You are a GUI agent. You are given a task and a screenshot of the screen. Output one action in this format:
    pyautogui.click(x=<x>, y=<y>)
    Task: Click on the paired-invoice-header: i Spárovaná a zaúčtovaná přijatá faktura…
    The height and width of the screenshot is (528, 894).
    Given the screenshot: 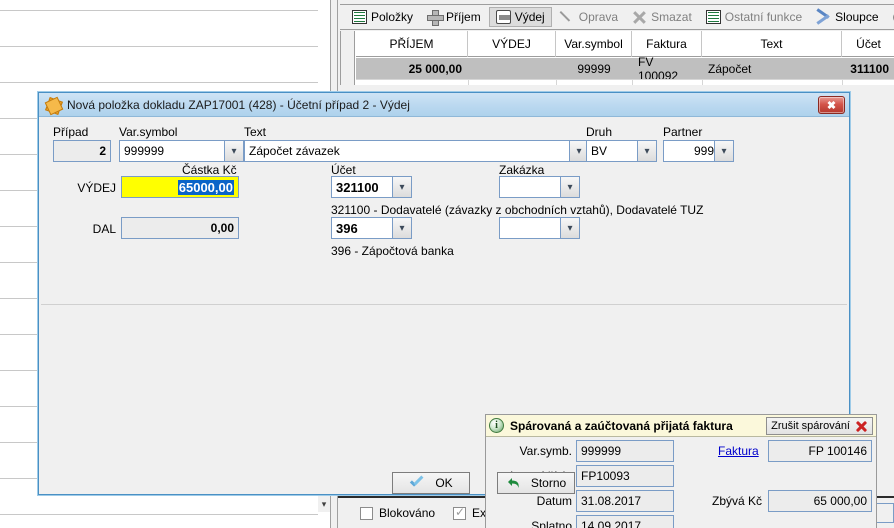 What is the action you would take?
    pyautogui.click(x=681, y=426)
    